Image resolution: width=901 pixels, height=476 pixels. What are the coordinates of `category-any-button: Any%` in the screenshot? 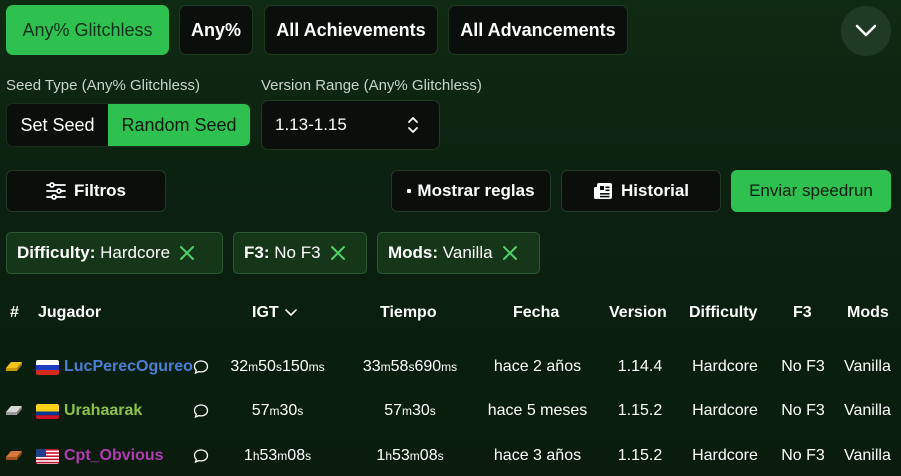 It's located at (216, 30).